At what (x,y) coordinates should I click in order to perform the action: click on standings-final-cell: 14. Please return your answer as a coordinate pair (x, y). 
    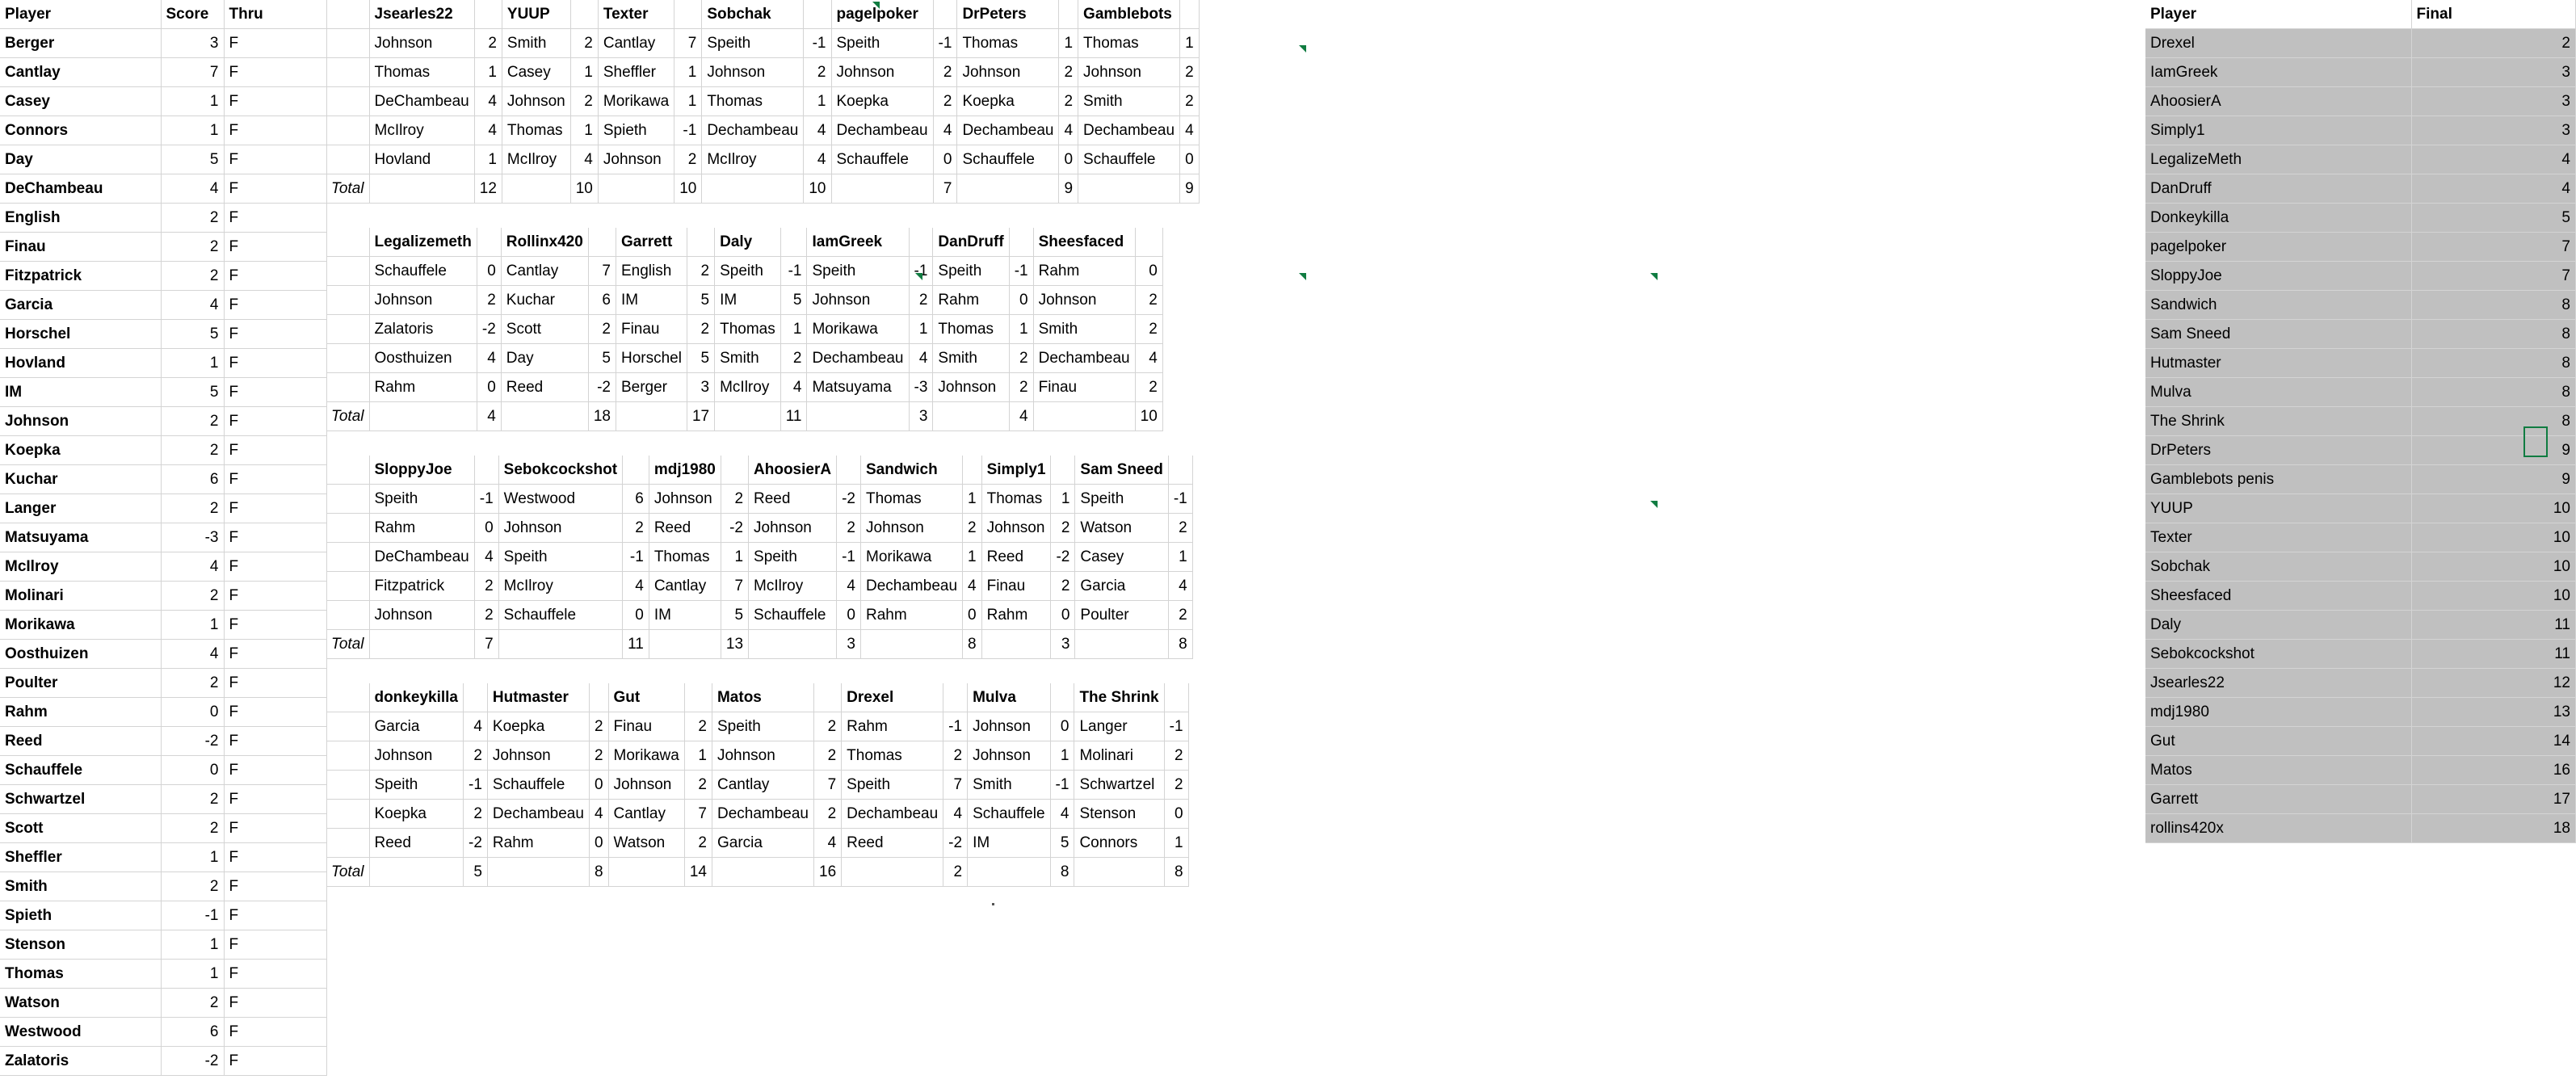
    Looking at the image, I should click on (2494, 741).